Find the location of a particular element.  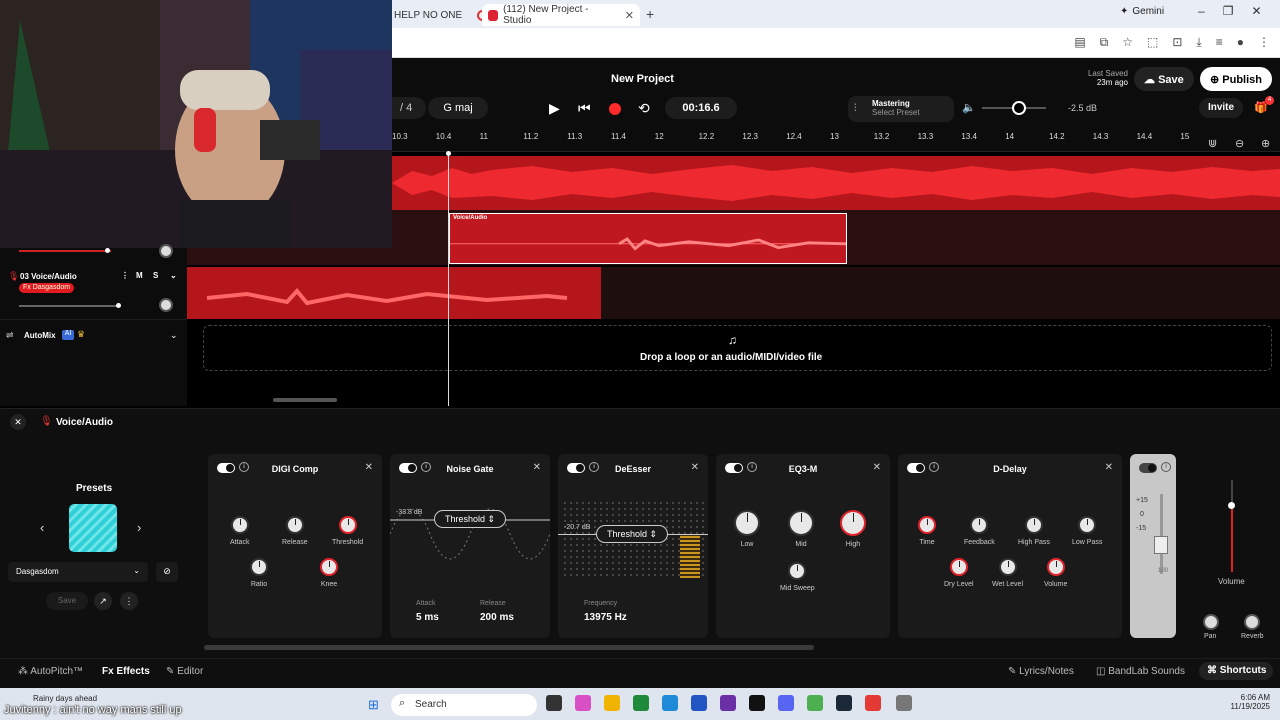

menu-icon: ⋮ is located at coordinates (1264, 42).